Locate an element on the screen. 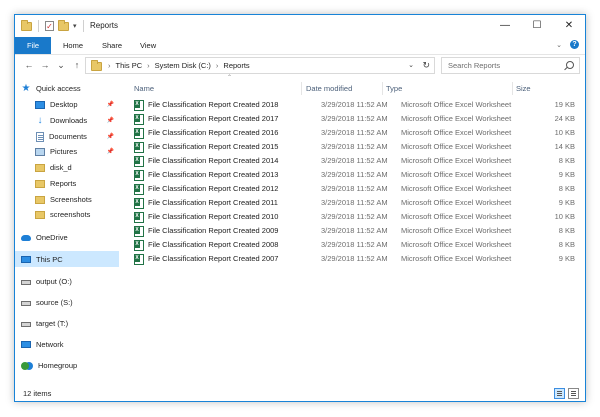 This screenshot has width=600, height=417. status-bar: 12 items is located at coordinates (300, 393).